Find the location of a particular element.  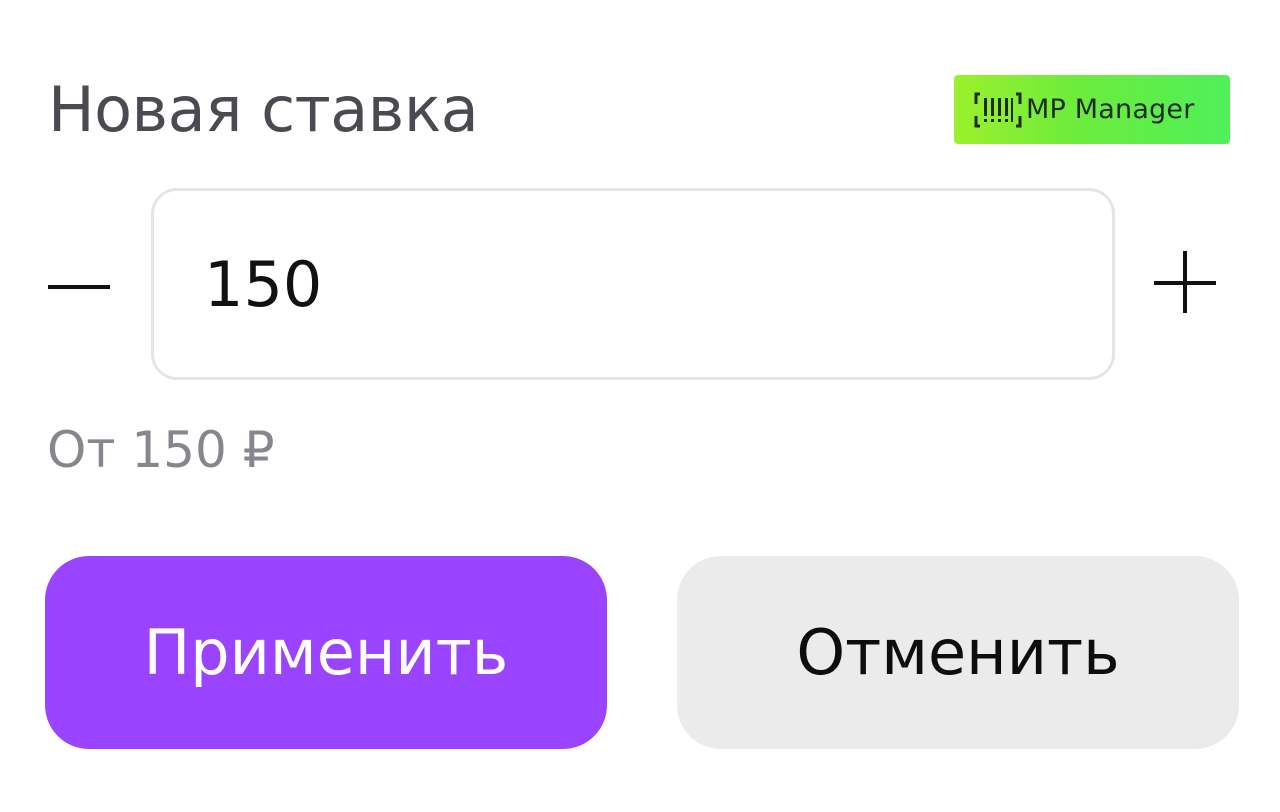

decrease-bid-button is located at coordinates (80, 285).